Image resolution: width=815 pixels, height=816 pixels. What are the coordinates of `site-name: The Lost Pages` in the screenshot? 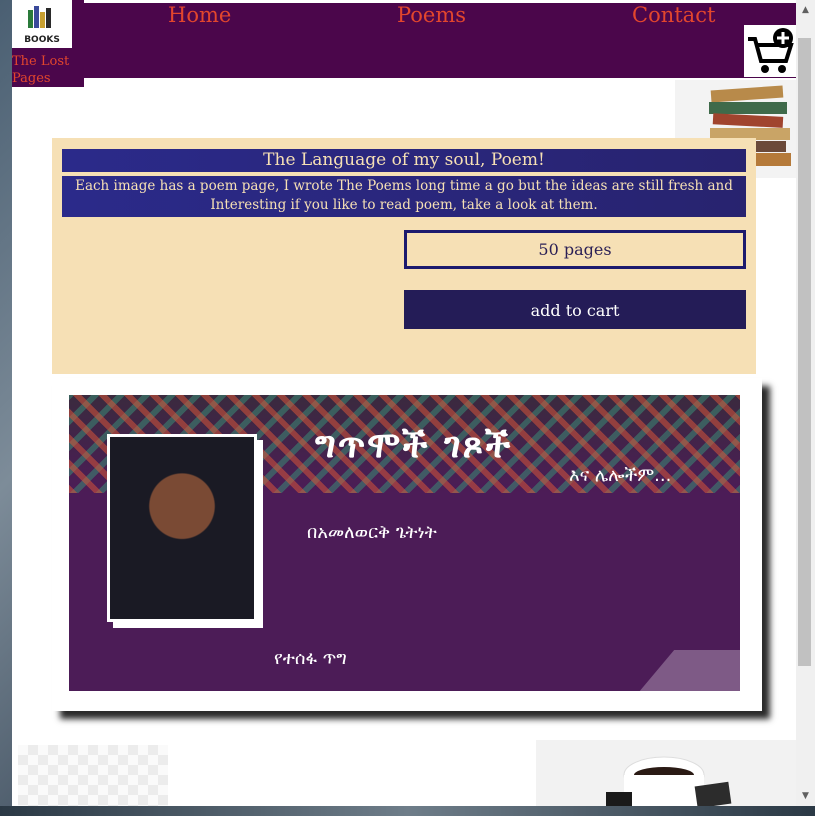 It's located at (41, 70).